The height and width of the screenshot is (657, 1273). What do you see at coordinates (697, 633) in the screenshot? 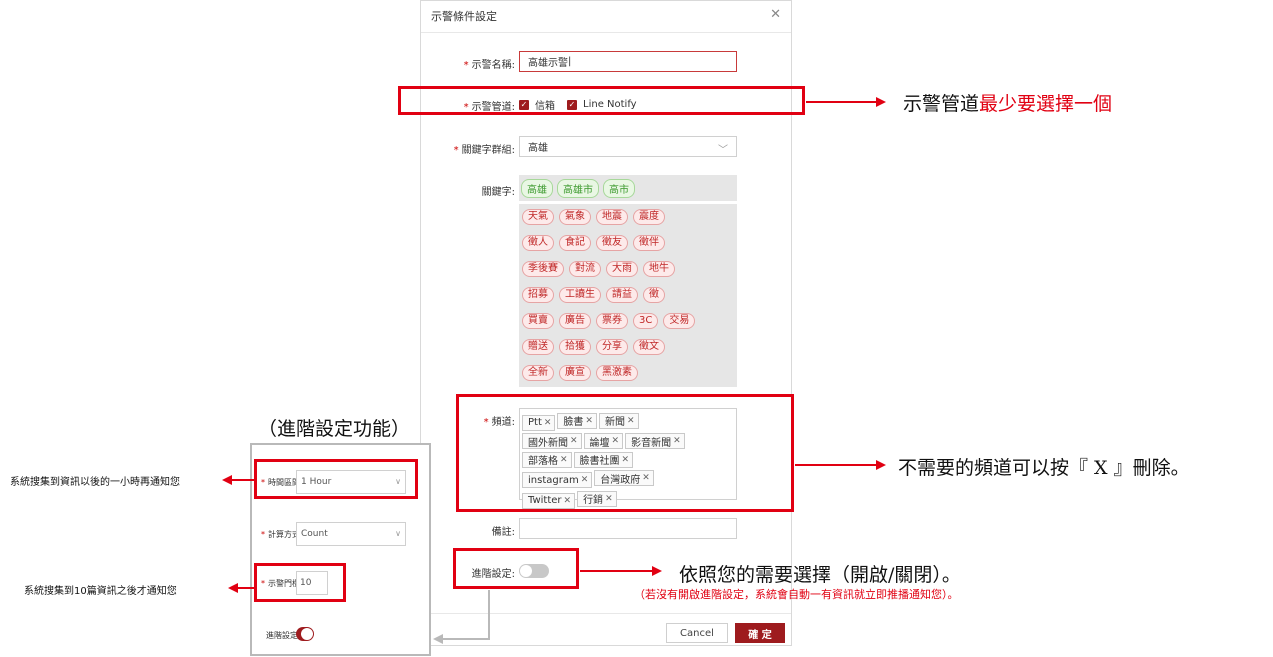
I see `cancel-button: Cancel` at bounding box center [697, 633].